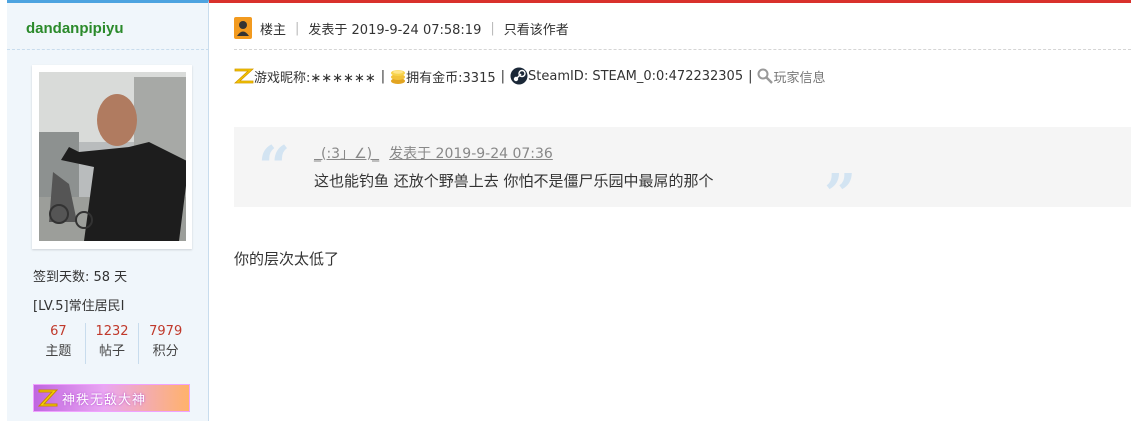 The width and height of the screenshot is (1131, 421). I want to click on close-quote-icon: ”, so click(840, 195).